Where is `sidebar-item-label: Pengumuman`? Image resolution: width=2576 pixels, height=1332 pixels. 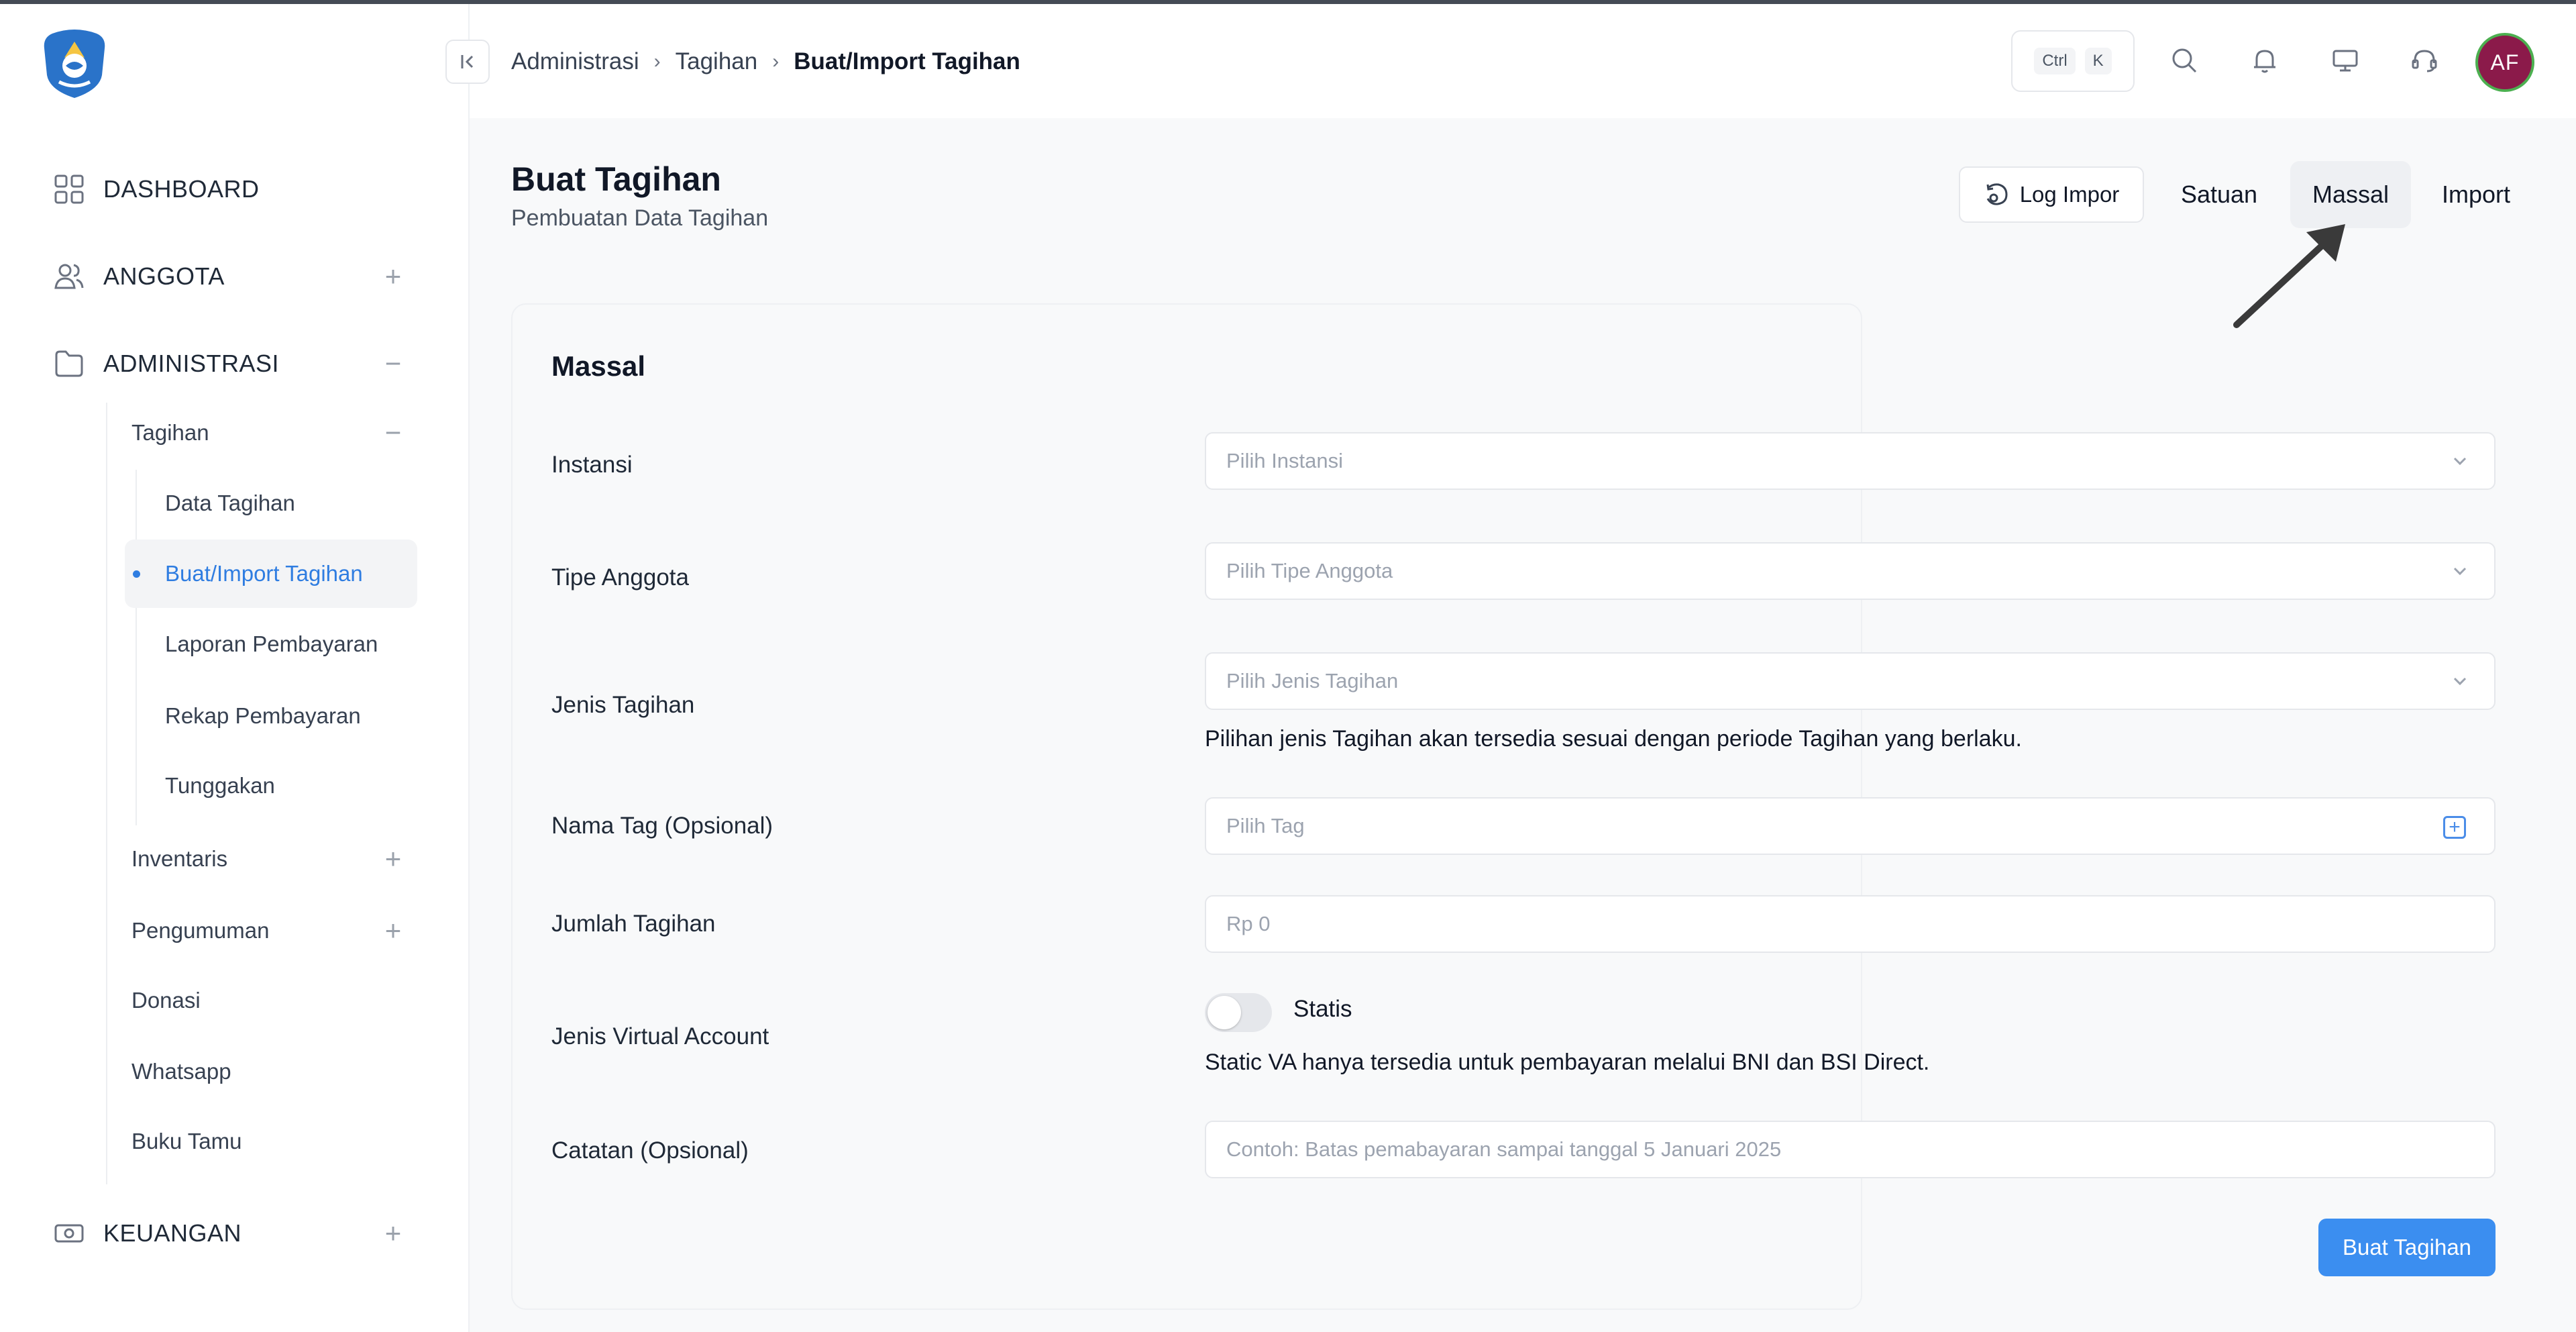 sidebar-item-label: Pengumuman is located at coordinates (200, 930).